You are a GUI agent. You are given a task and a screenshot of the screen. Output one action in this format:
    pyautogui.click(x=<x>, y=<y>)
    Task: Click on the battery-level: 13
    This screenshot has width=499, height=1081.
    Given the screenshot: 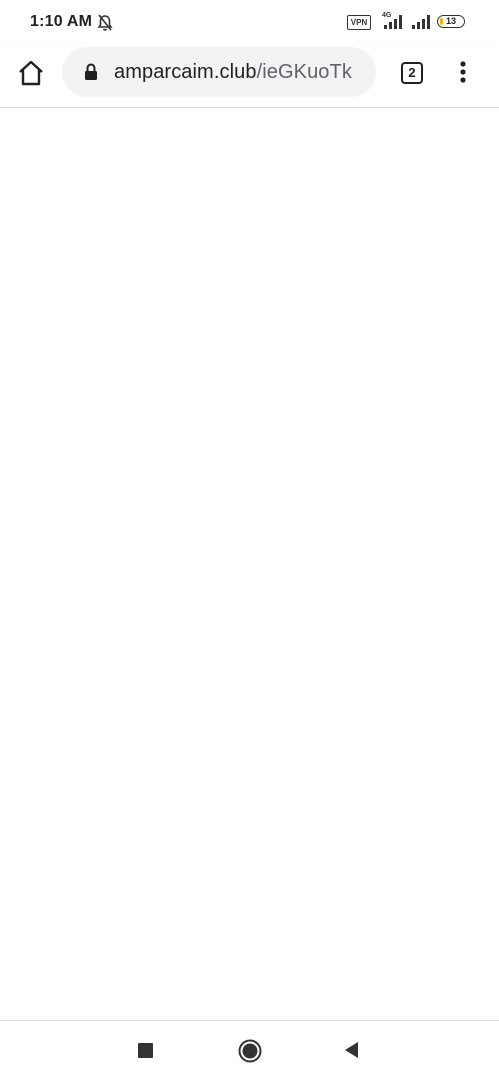 What is the action you would take?
    pyautogui.click(x=450, y=21)
    